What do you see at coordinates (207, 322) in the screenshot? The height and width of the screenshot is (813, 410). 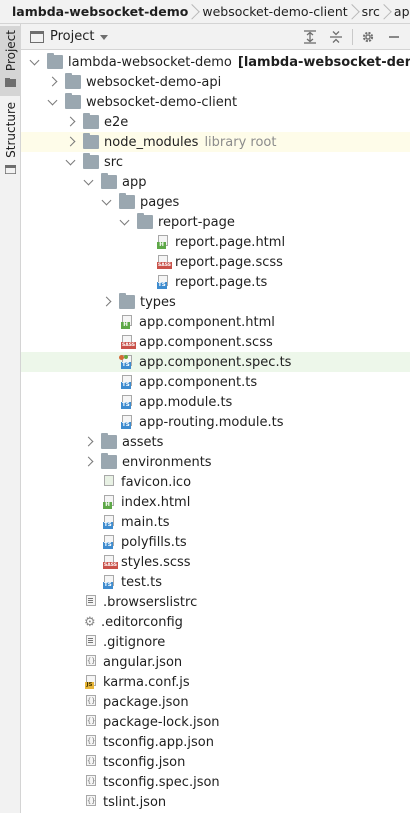 I see `tree-item-label: app.component.html` at bounding box center [207, 322].